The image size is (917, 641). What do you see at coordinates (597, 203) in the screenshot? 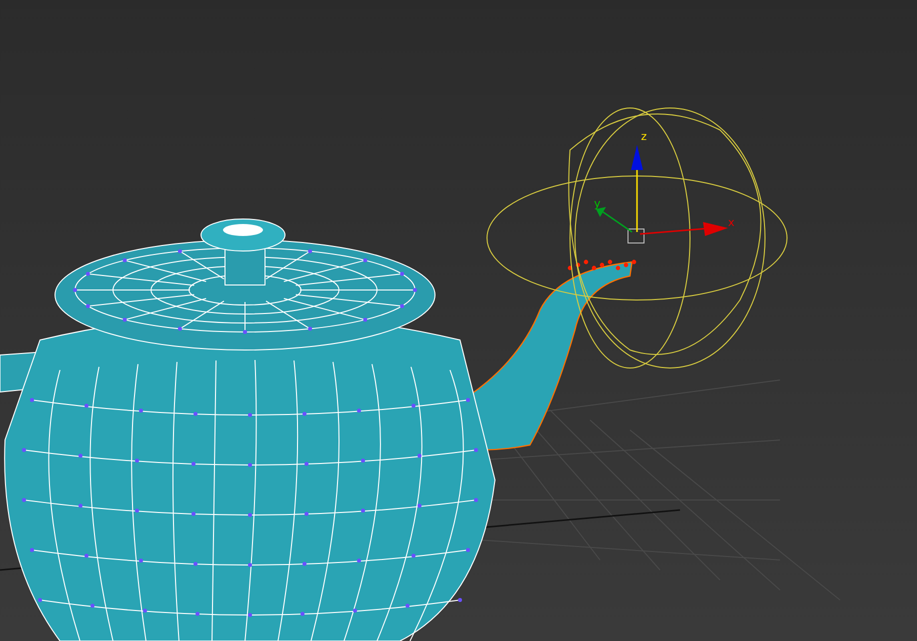
I see `axis-label: y` at bounding box center [597, 203].